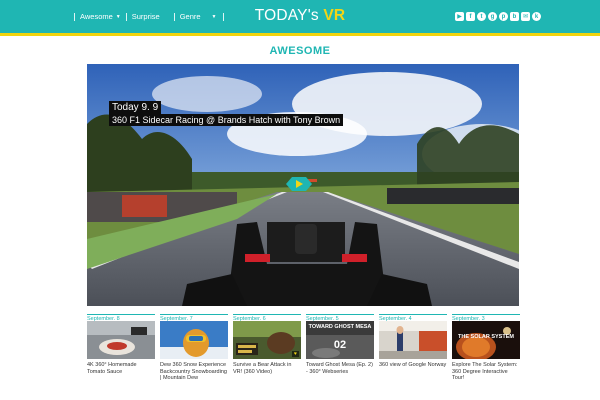 The height and width of the screenshot is (400, 600). Describe the element at coordinates (121, 318) in the screenshot. I see `video-date: September. 8` at that location.